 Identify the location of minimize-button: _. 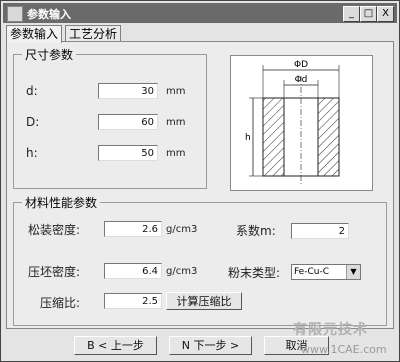
(351, 14).